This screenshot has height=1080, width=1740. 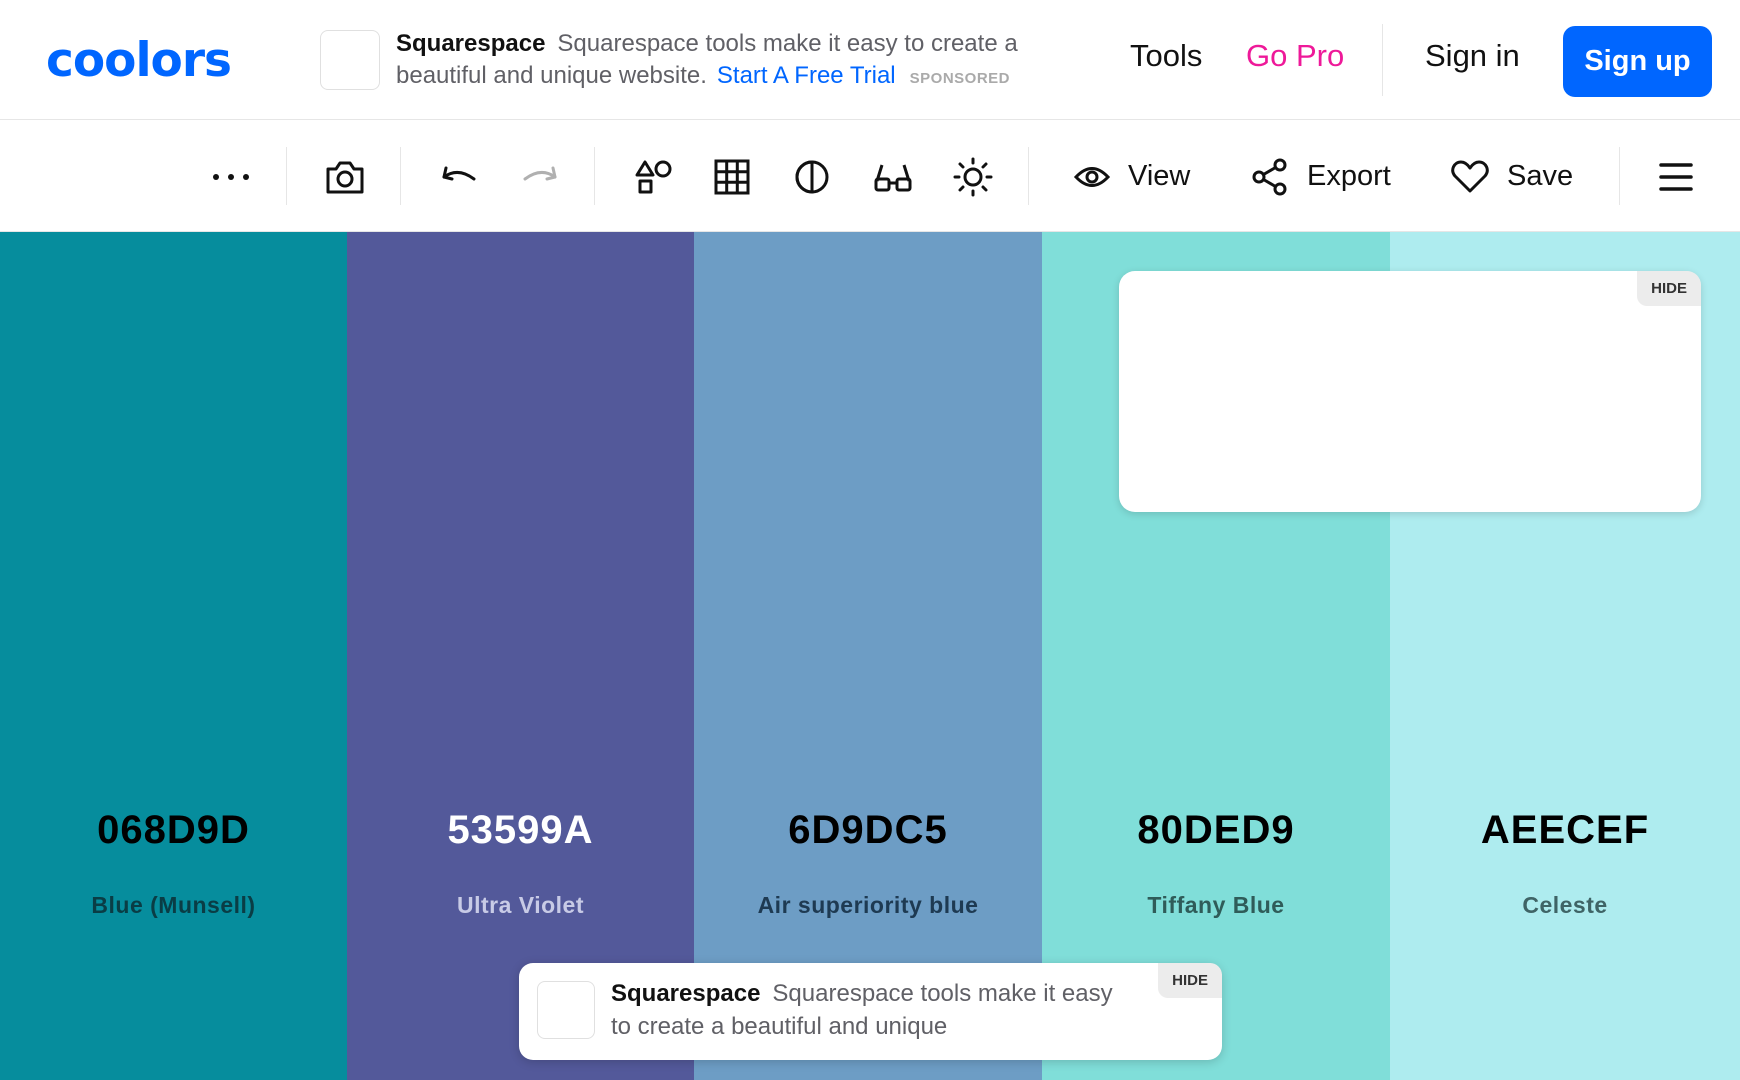 I want to click on sign-up-button: Sign up, so click(x=1637, y=61).